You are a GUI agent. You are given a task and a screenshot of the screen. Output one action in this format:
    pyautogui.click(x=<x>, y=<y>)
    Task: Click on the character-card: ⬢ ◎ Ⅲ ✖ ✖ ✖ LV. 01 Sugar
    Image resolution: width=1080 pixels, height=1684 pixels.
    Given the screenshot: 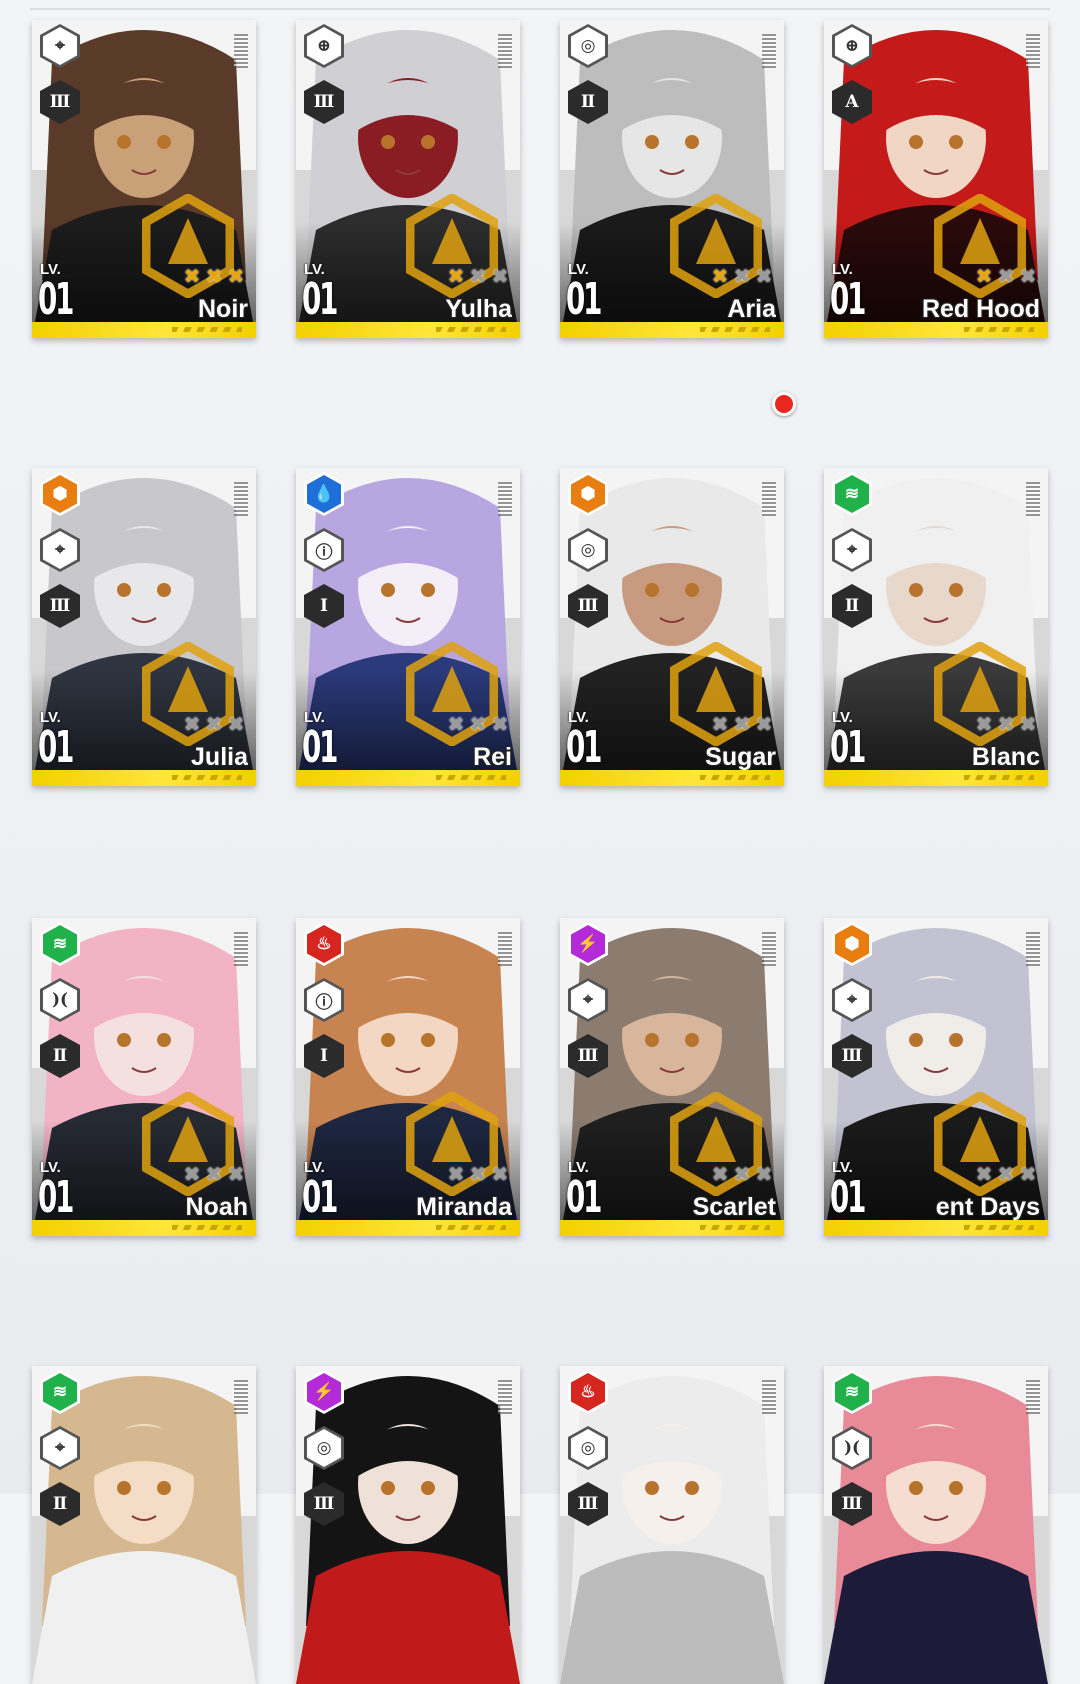 What is the action you would take?
    pyautogui.click(x=672, y=627)
    